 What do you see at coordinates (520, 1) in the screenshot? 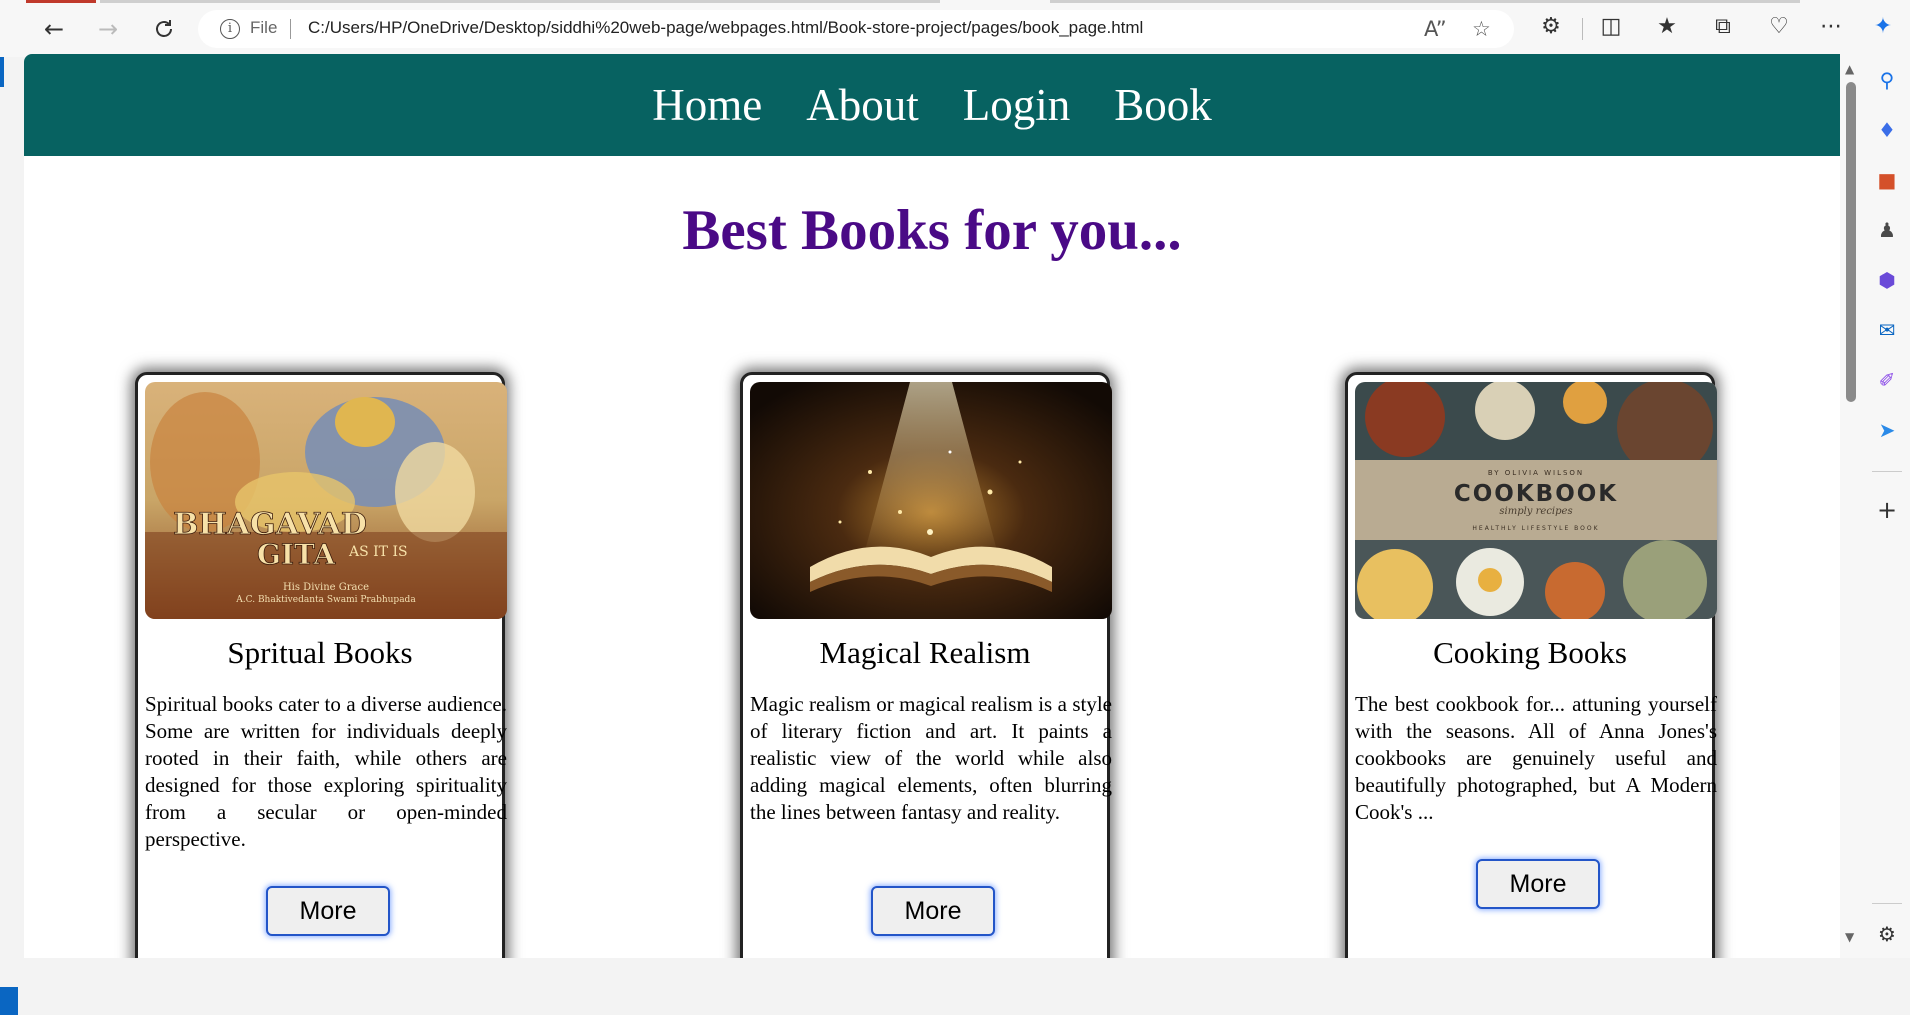
I see `tab-strip-hint` at bounding box center [520, 1].